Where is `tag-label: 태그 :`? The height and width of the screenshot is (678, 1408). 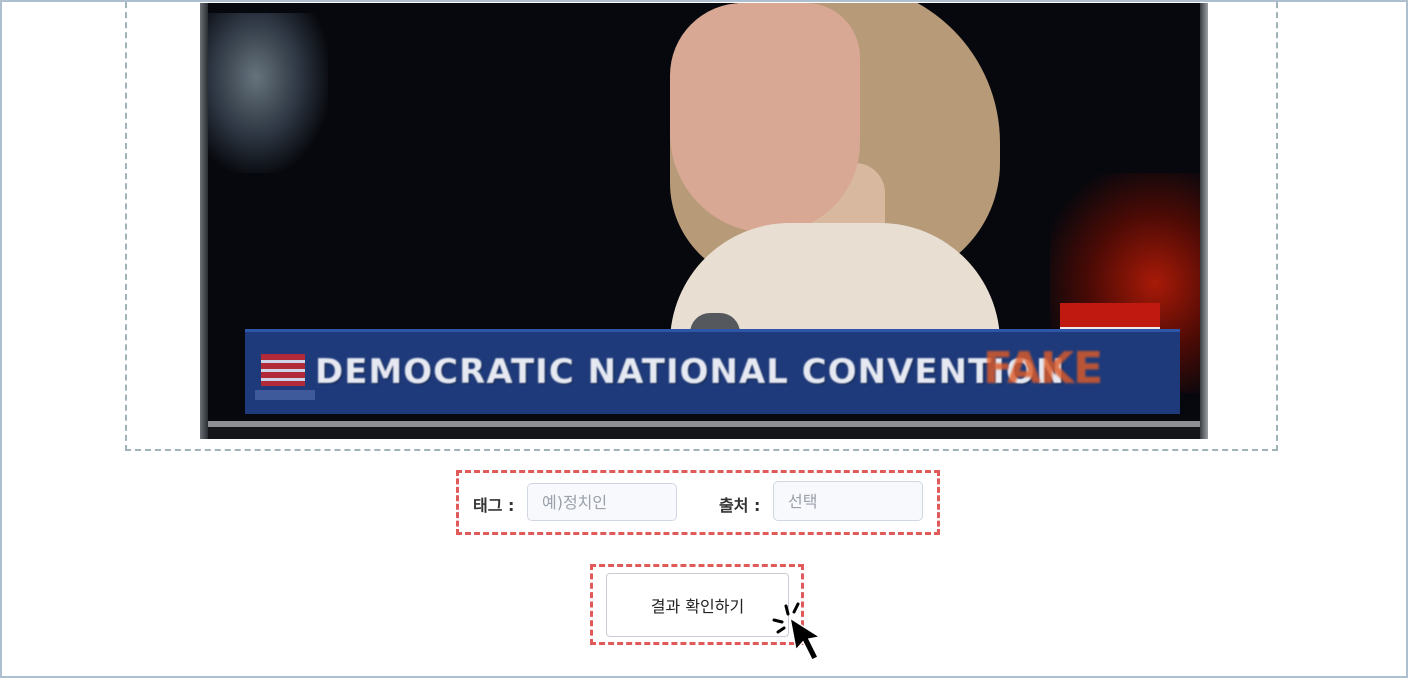
tag-label: 태그 : is located at coordinates (494, 505).